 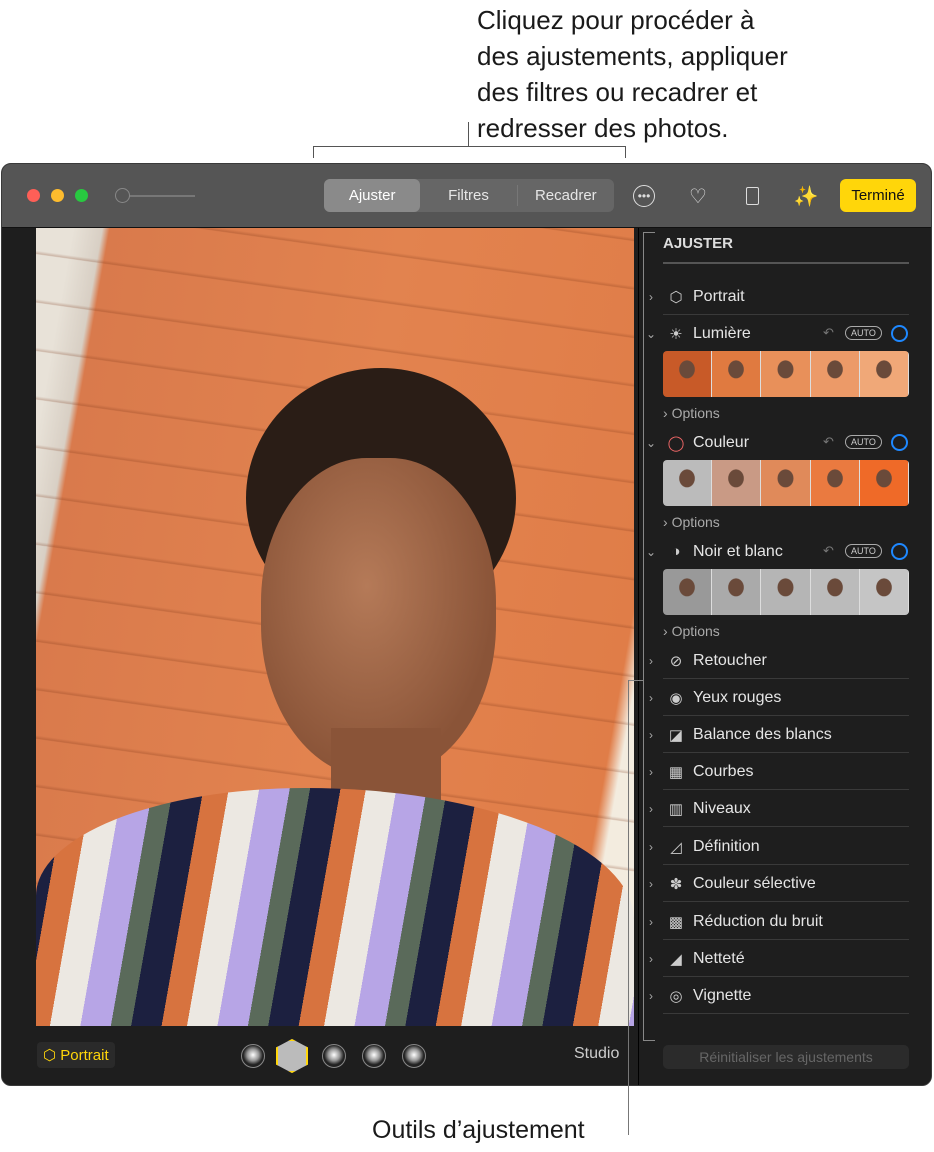 I want to click on heart-icon: ♡, so click(x=698, y=196).